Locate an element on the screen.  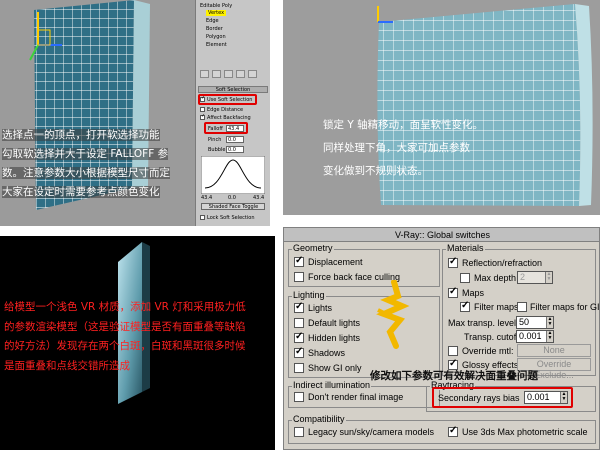
stack-item-vertex: Vertex is located at coordinates (216, 13).